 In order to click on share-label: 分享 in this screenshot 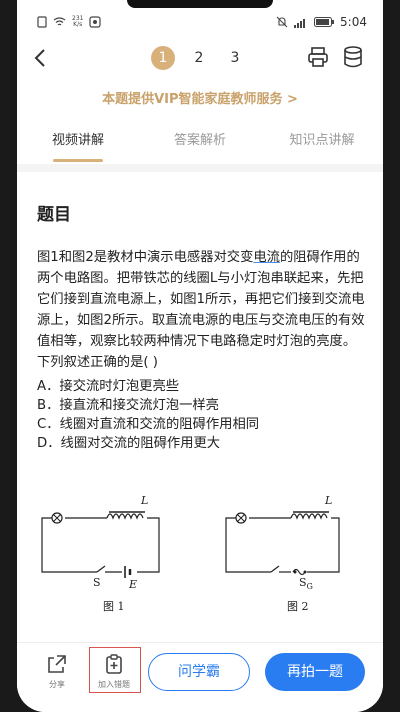, I will do `click(57, 684)`.